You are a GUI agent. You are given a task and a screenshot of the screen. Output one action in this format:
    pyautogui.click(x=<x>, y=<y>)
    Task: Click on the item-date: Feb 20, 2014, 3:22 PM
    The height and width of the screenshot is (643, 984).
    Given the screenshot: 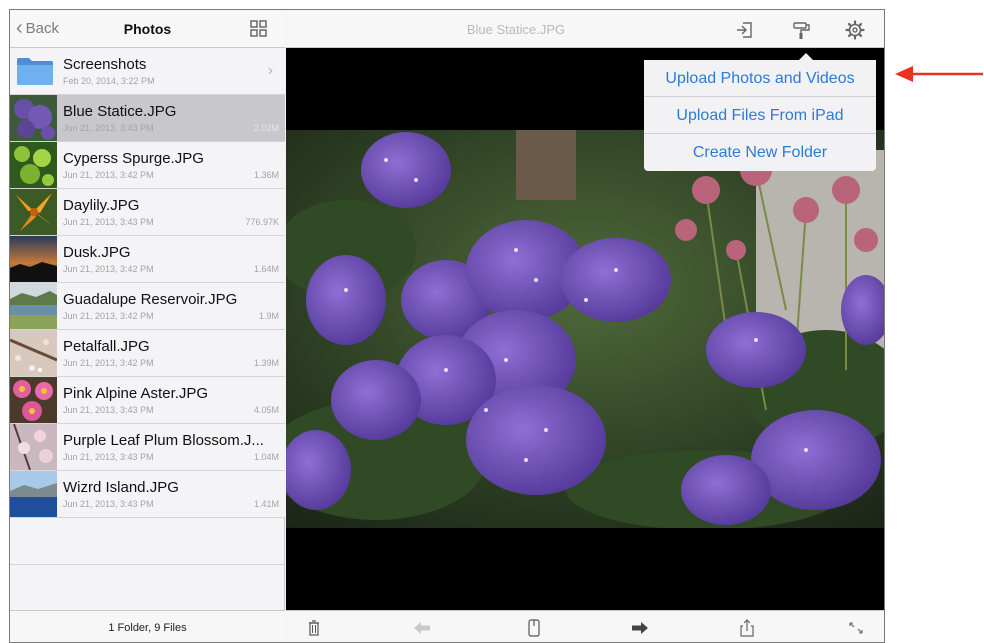 What is the action you would take?
    pyautogui.click(x=109, y=81)
    